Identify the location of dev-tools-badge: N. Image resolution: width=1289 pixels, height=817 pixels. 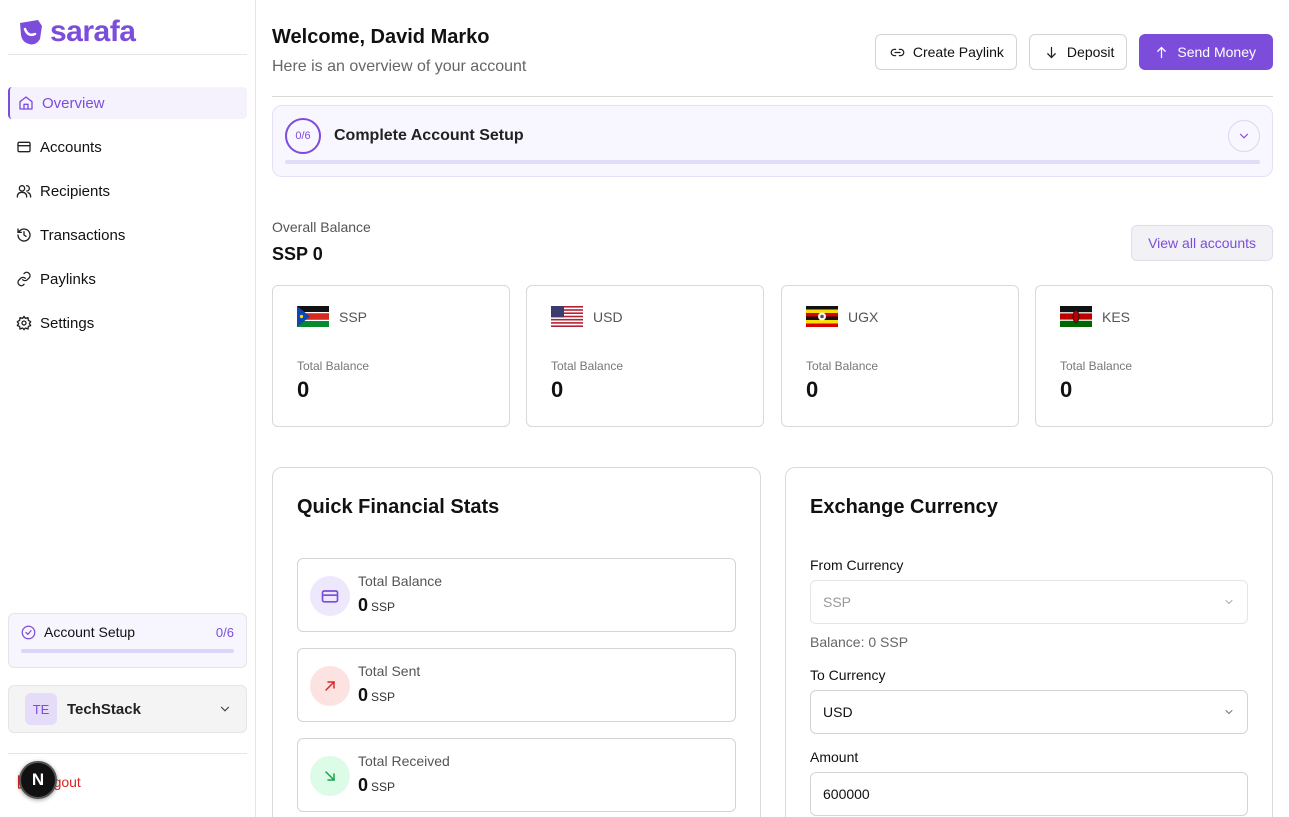
(38, 780).